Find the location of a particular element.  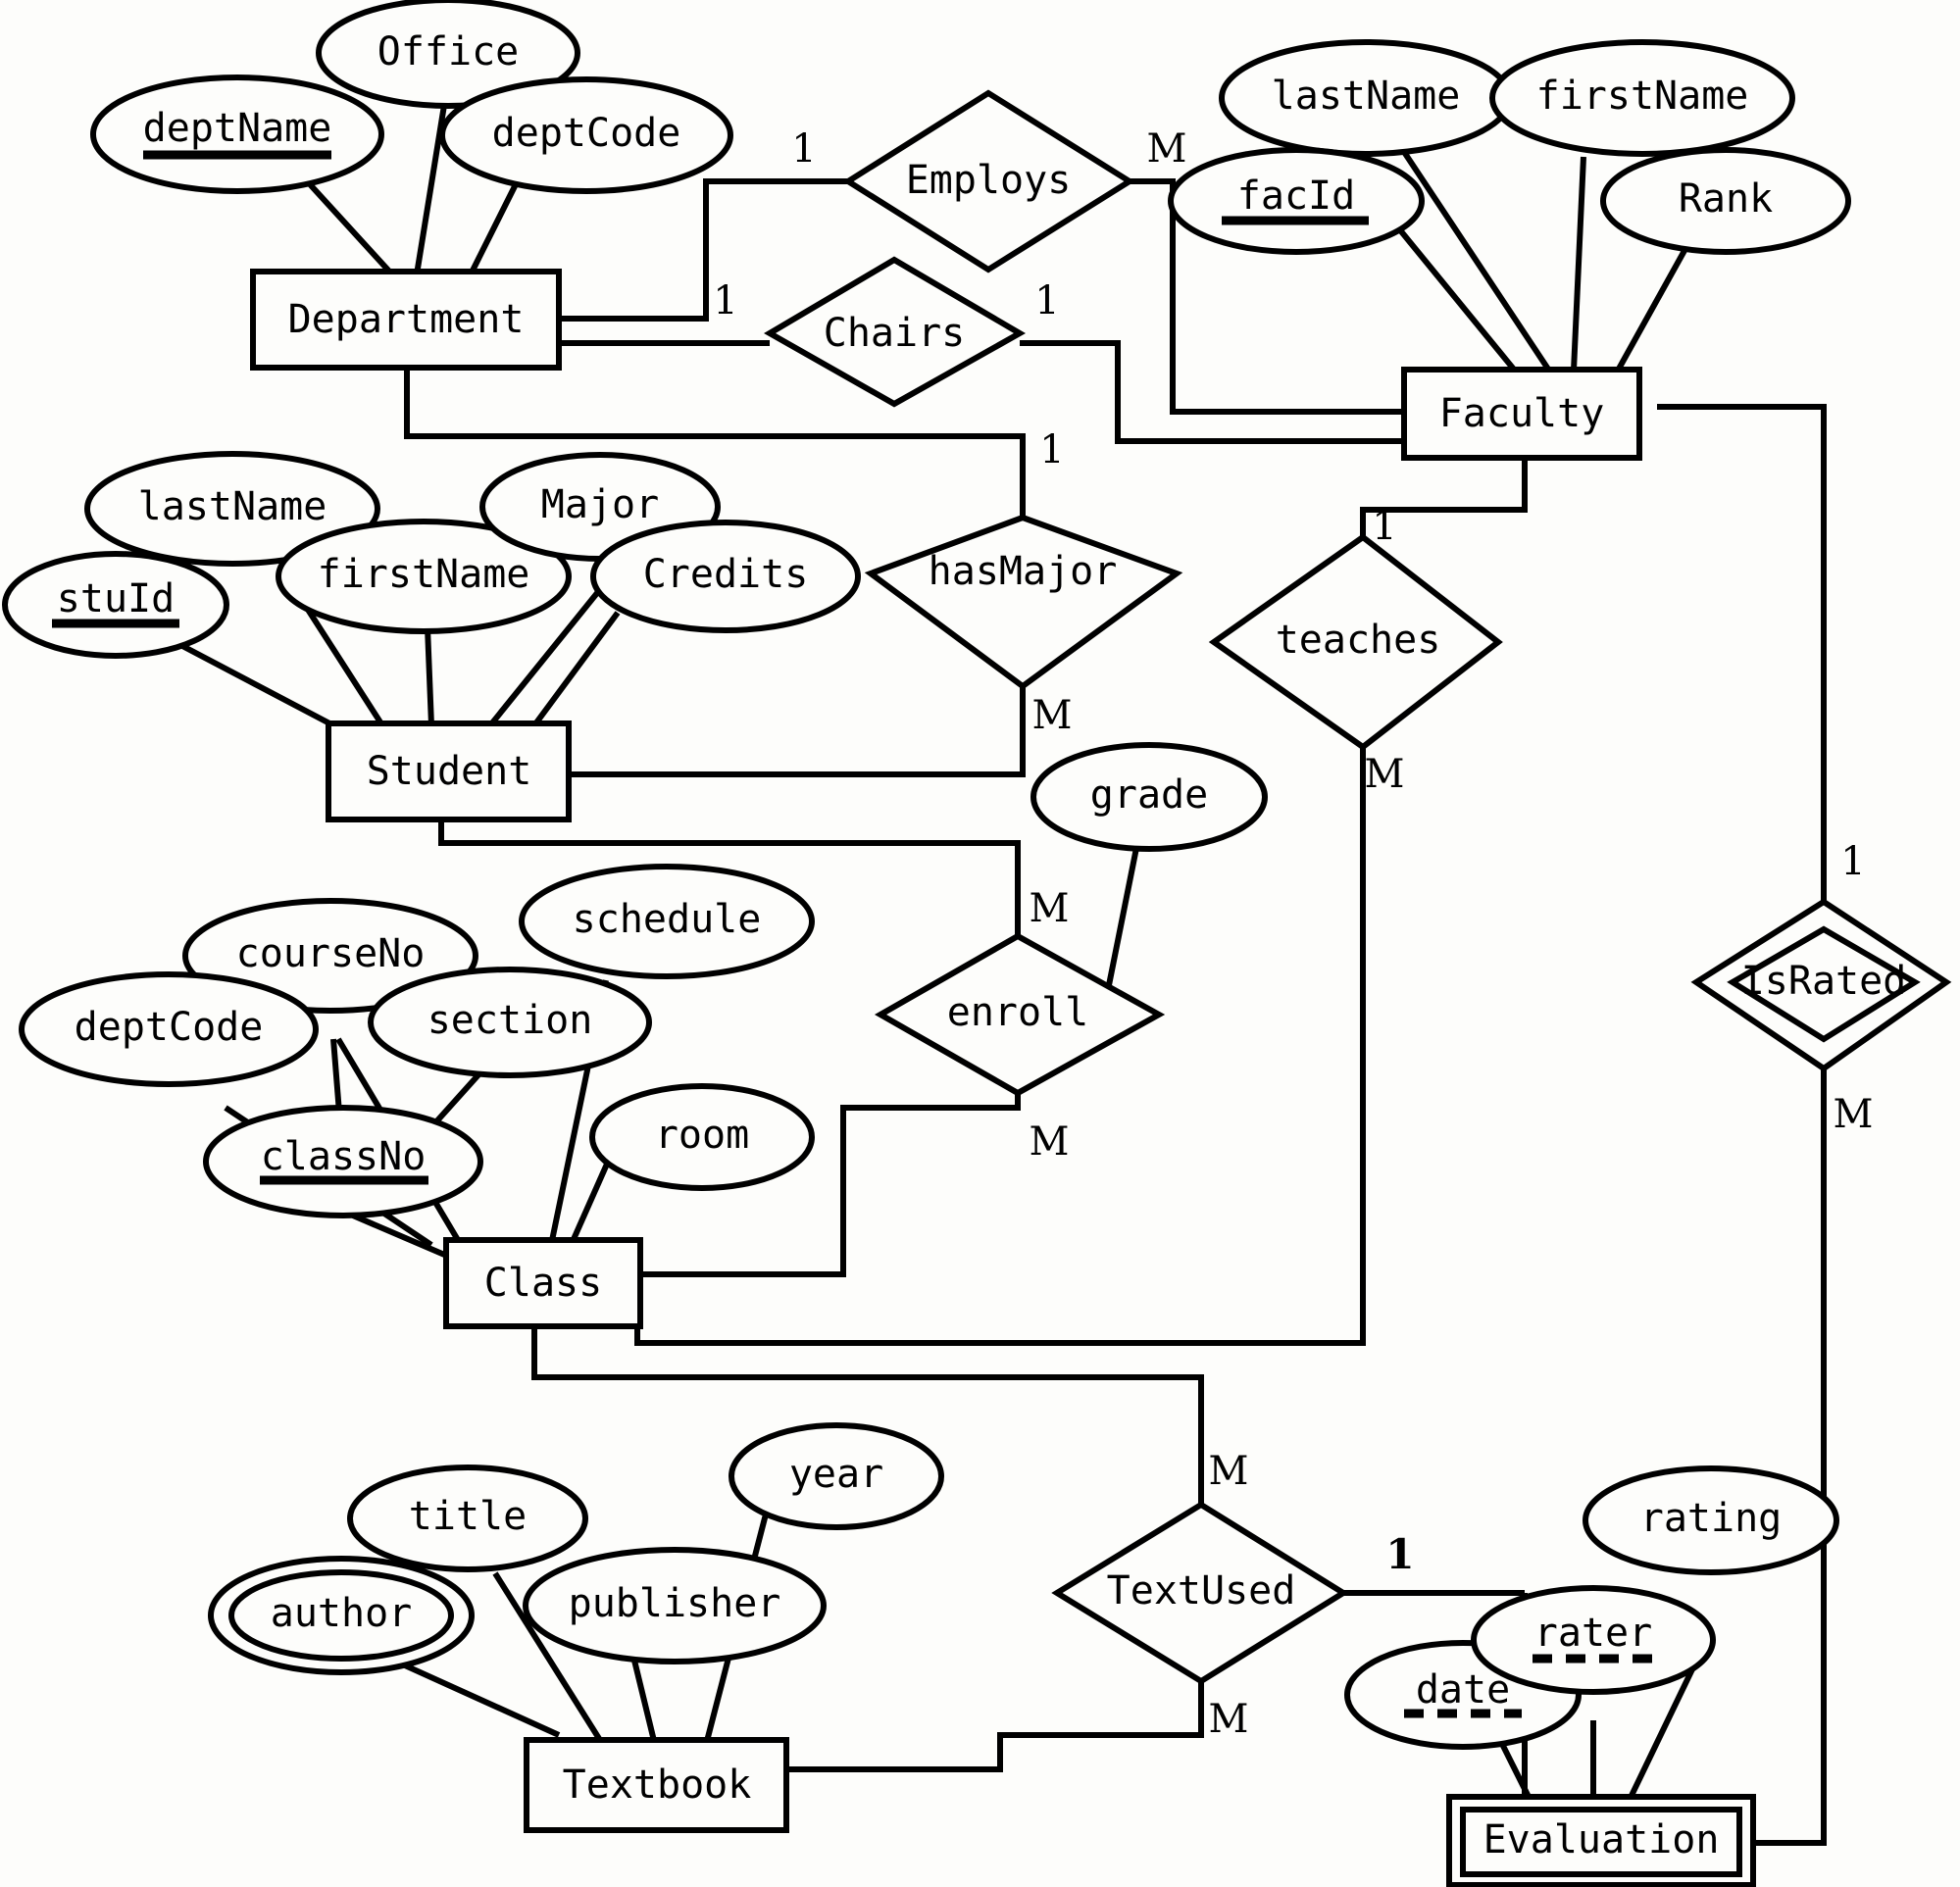

relationship-chairs-label: Chairs is located at coordinates (895, 334).